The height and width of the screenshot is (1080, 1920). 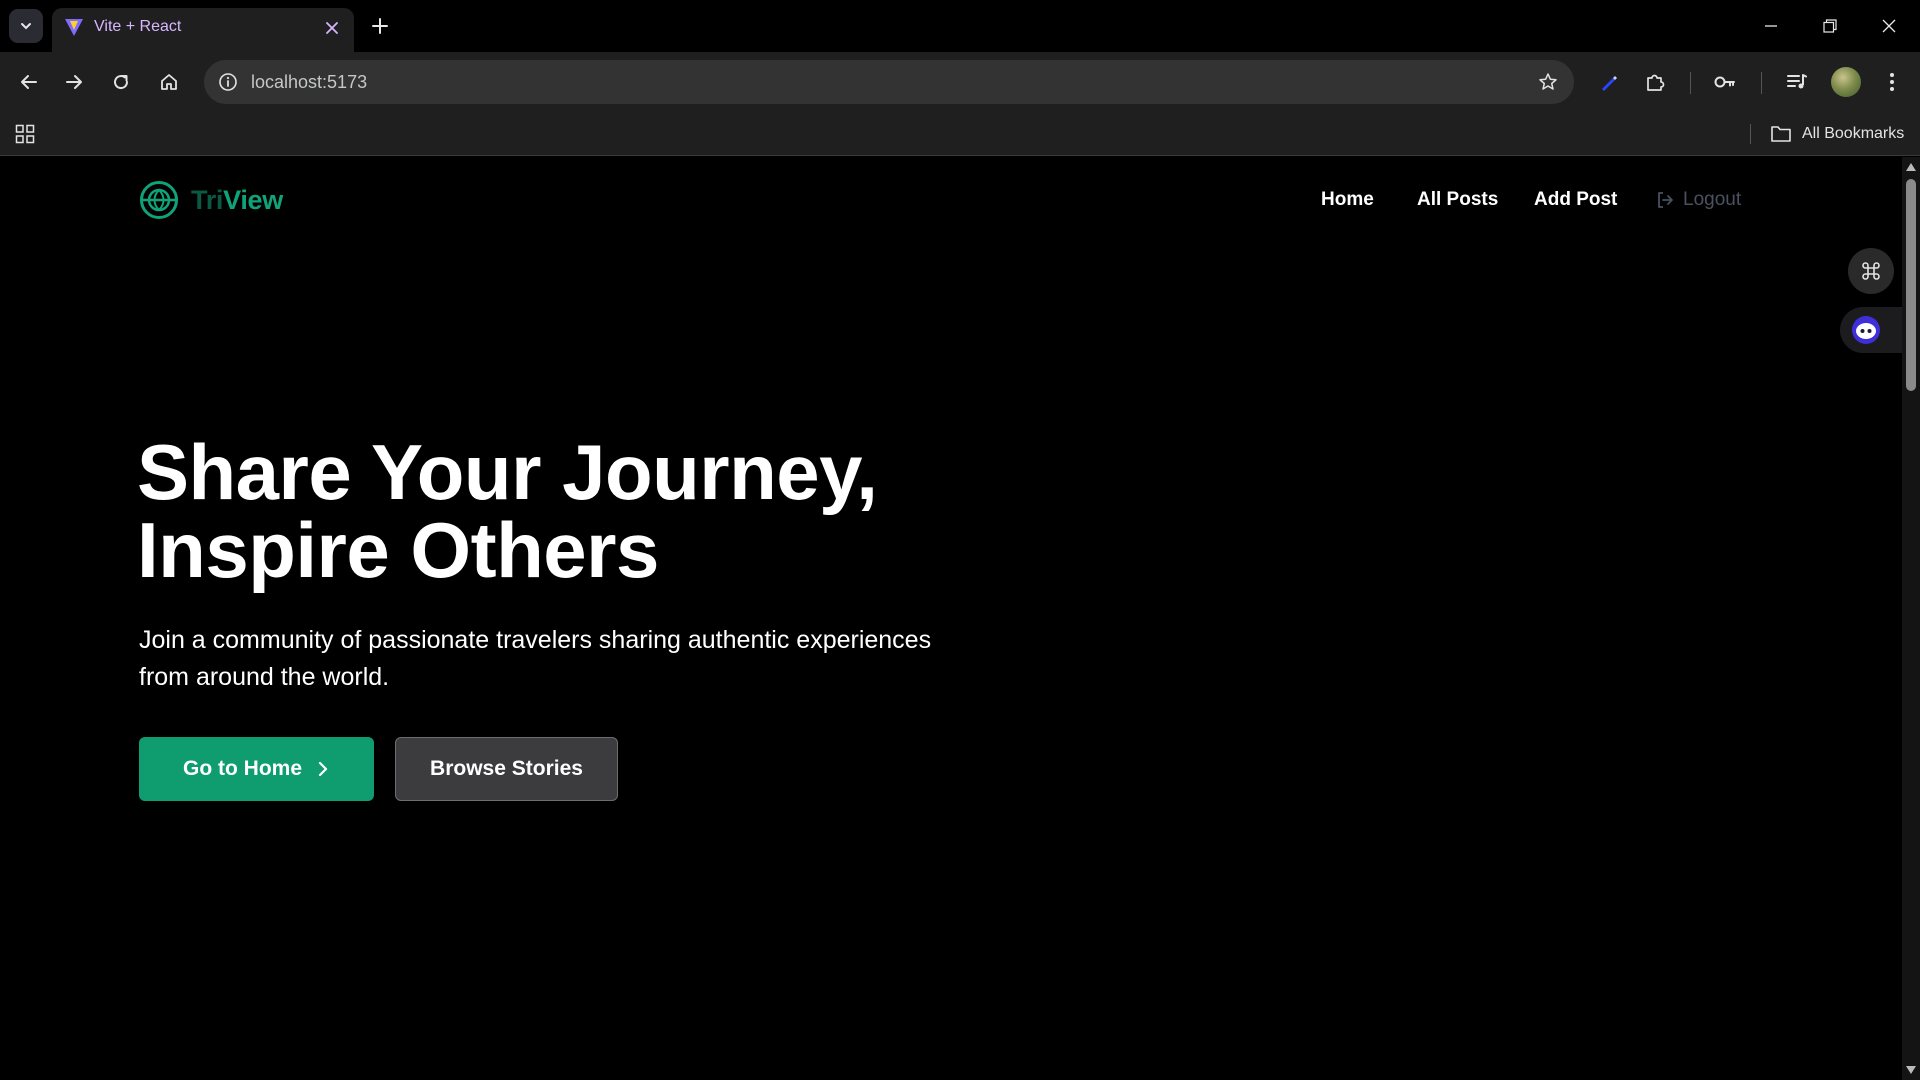 I want to click on bookmarks-divider, so click(x=1750, y=134).